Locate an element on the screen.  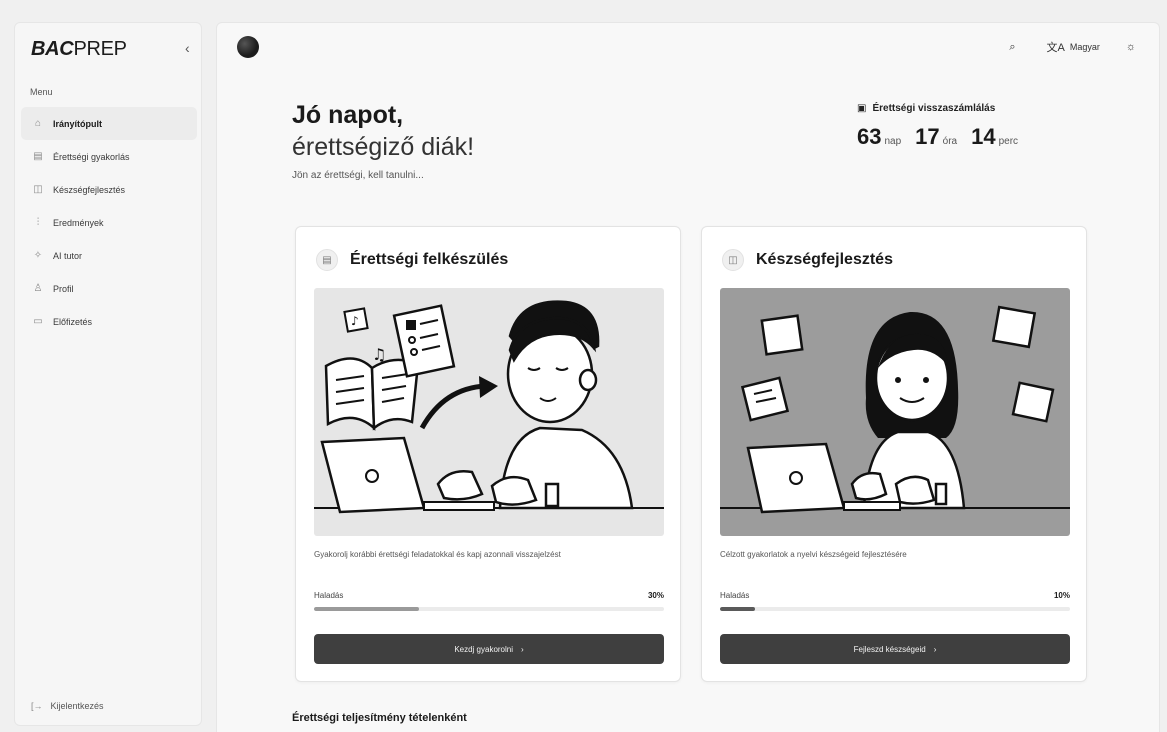
girl-studying-illustration is located at coordinates (895, 412).